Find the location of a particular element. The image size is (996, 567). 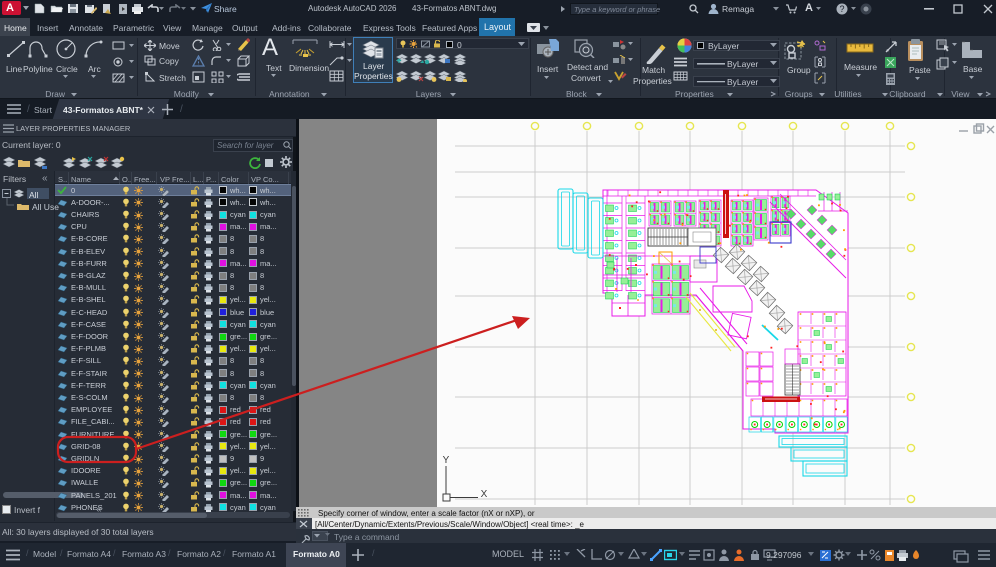

svg-text: X is located at coordinates (484, 494).